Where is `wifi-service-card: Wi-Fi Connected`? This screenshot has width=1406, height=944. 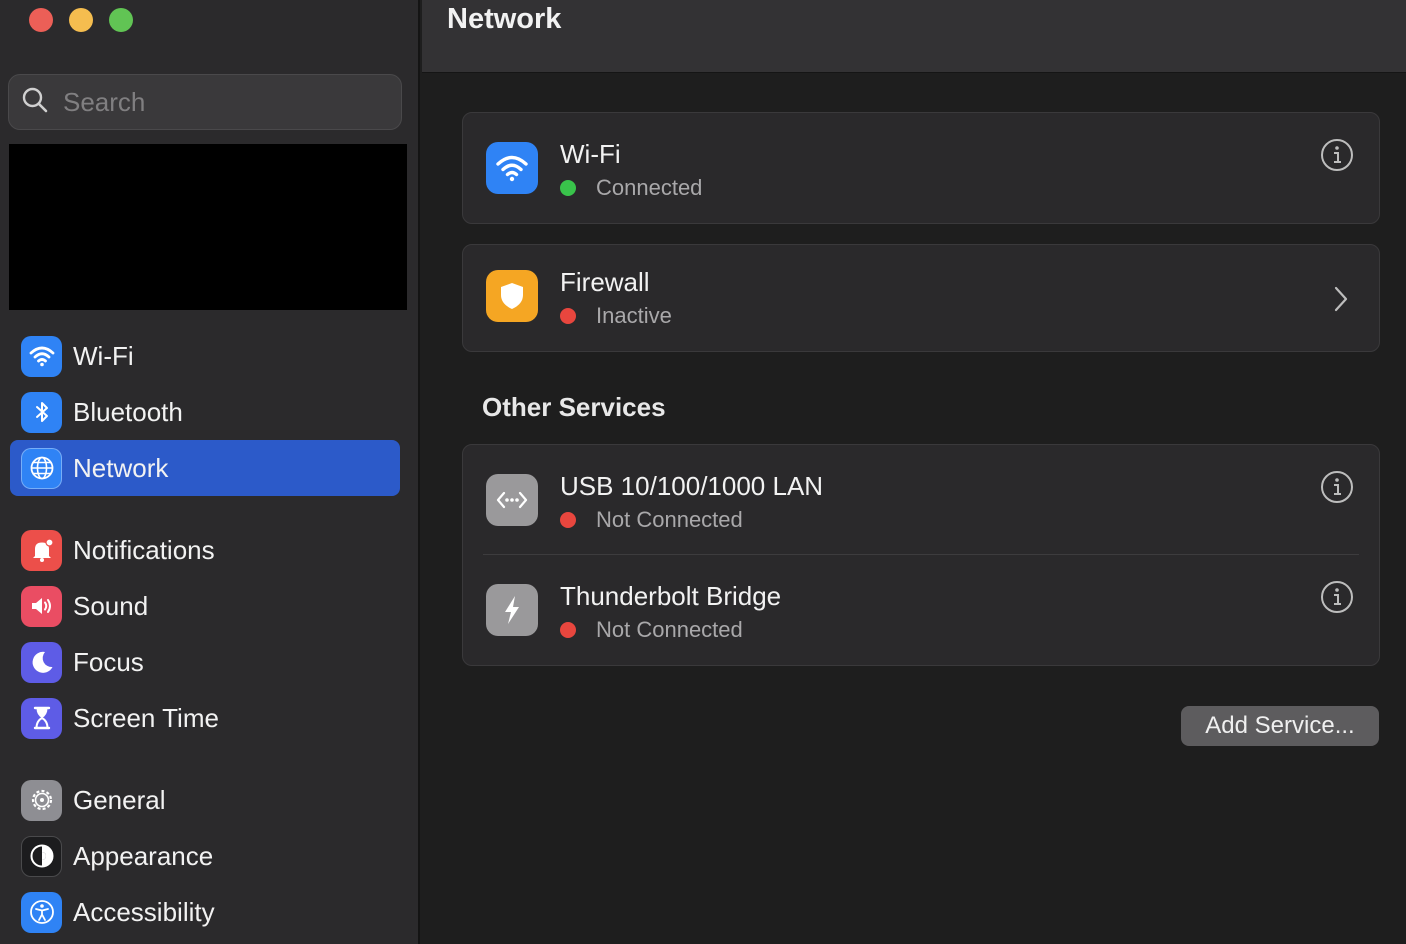
wifi-service-card: Wi-Fi Connected is located at coordinates (921, 168).